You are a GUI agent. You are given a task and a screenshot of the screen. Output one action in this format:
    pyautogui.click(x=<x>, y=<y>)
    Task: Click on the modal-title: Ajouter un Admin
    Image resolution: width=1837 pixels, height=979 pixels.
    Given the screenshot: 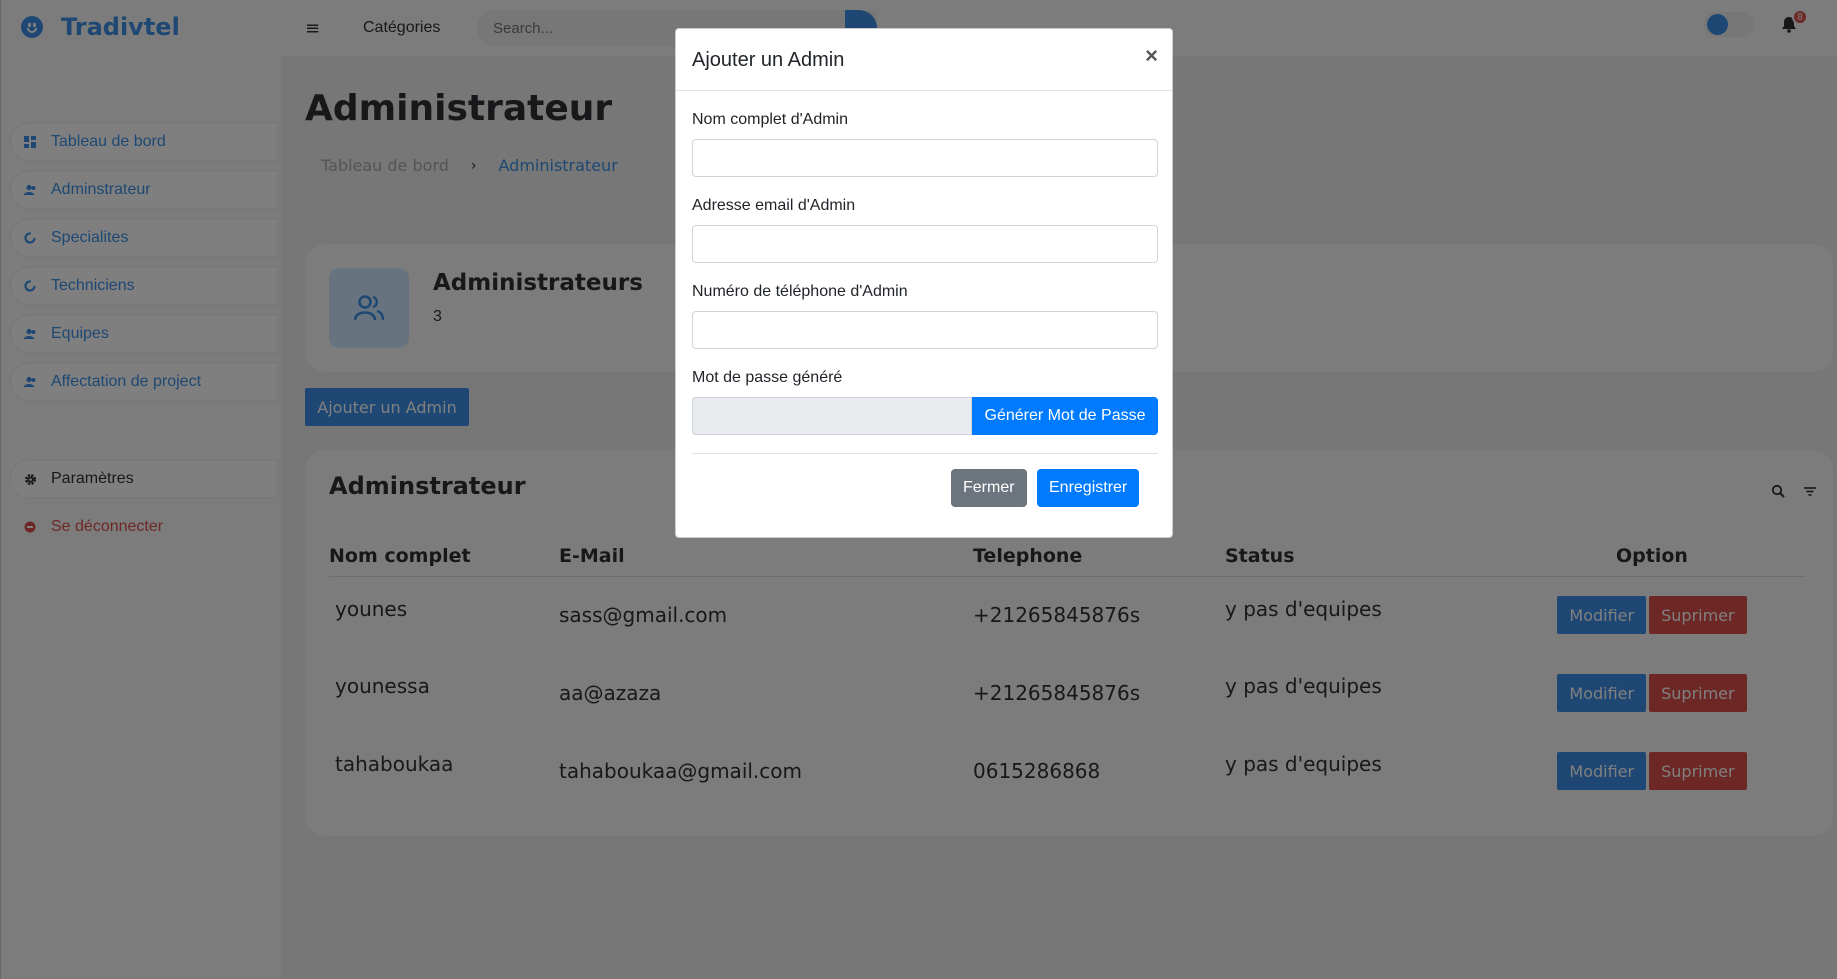 What is the action you would take?
    pyautogui.click(x=768, y=60)
    